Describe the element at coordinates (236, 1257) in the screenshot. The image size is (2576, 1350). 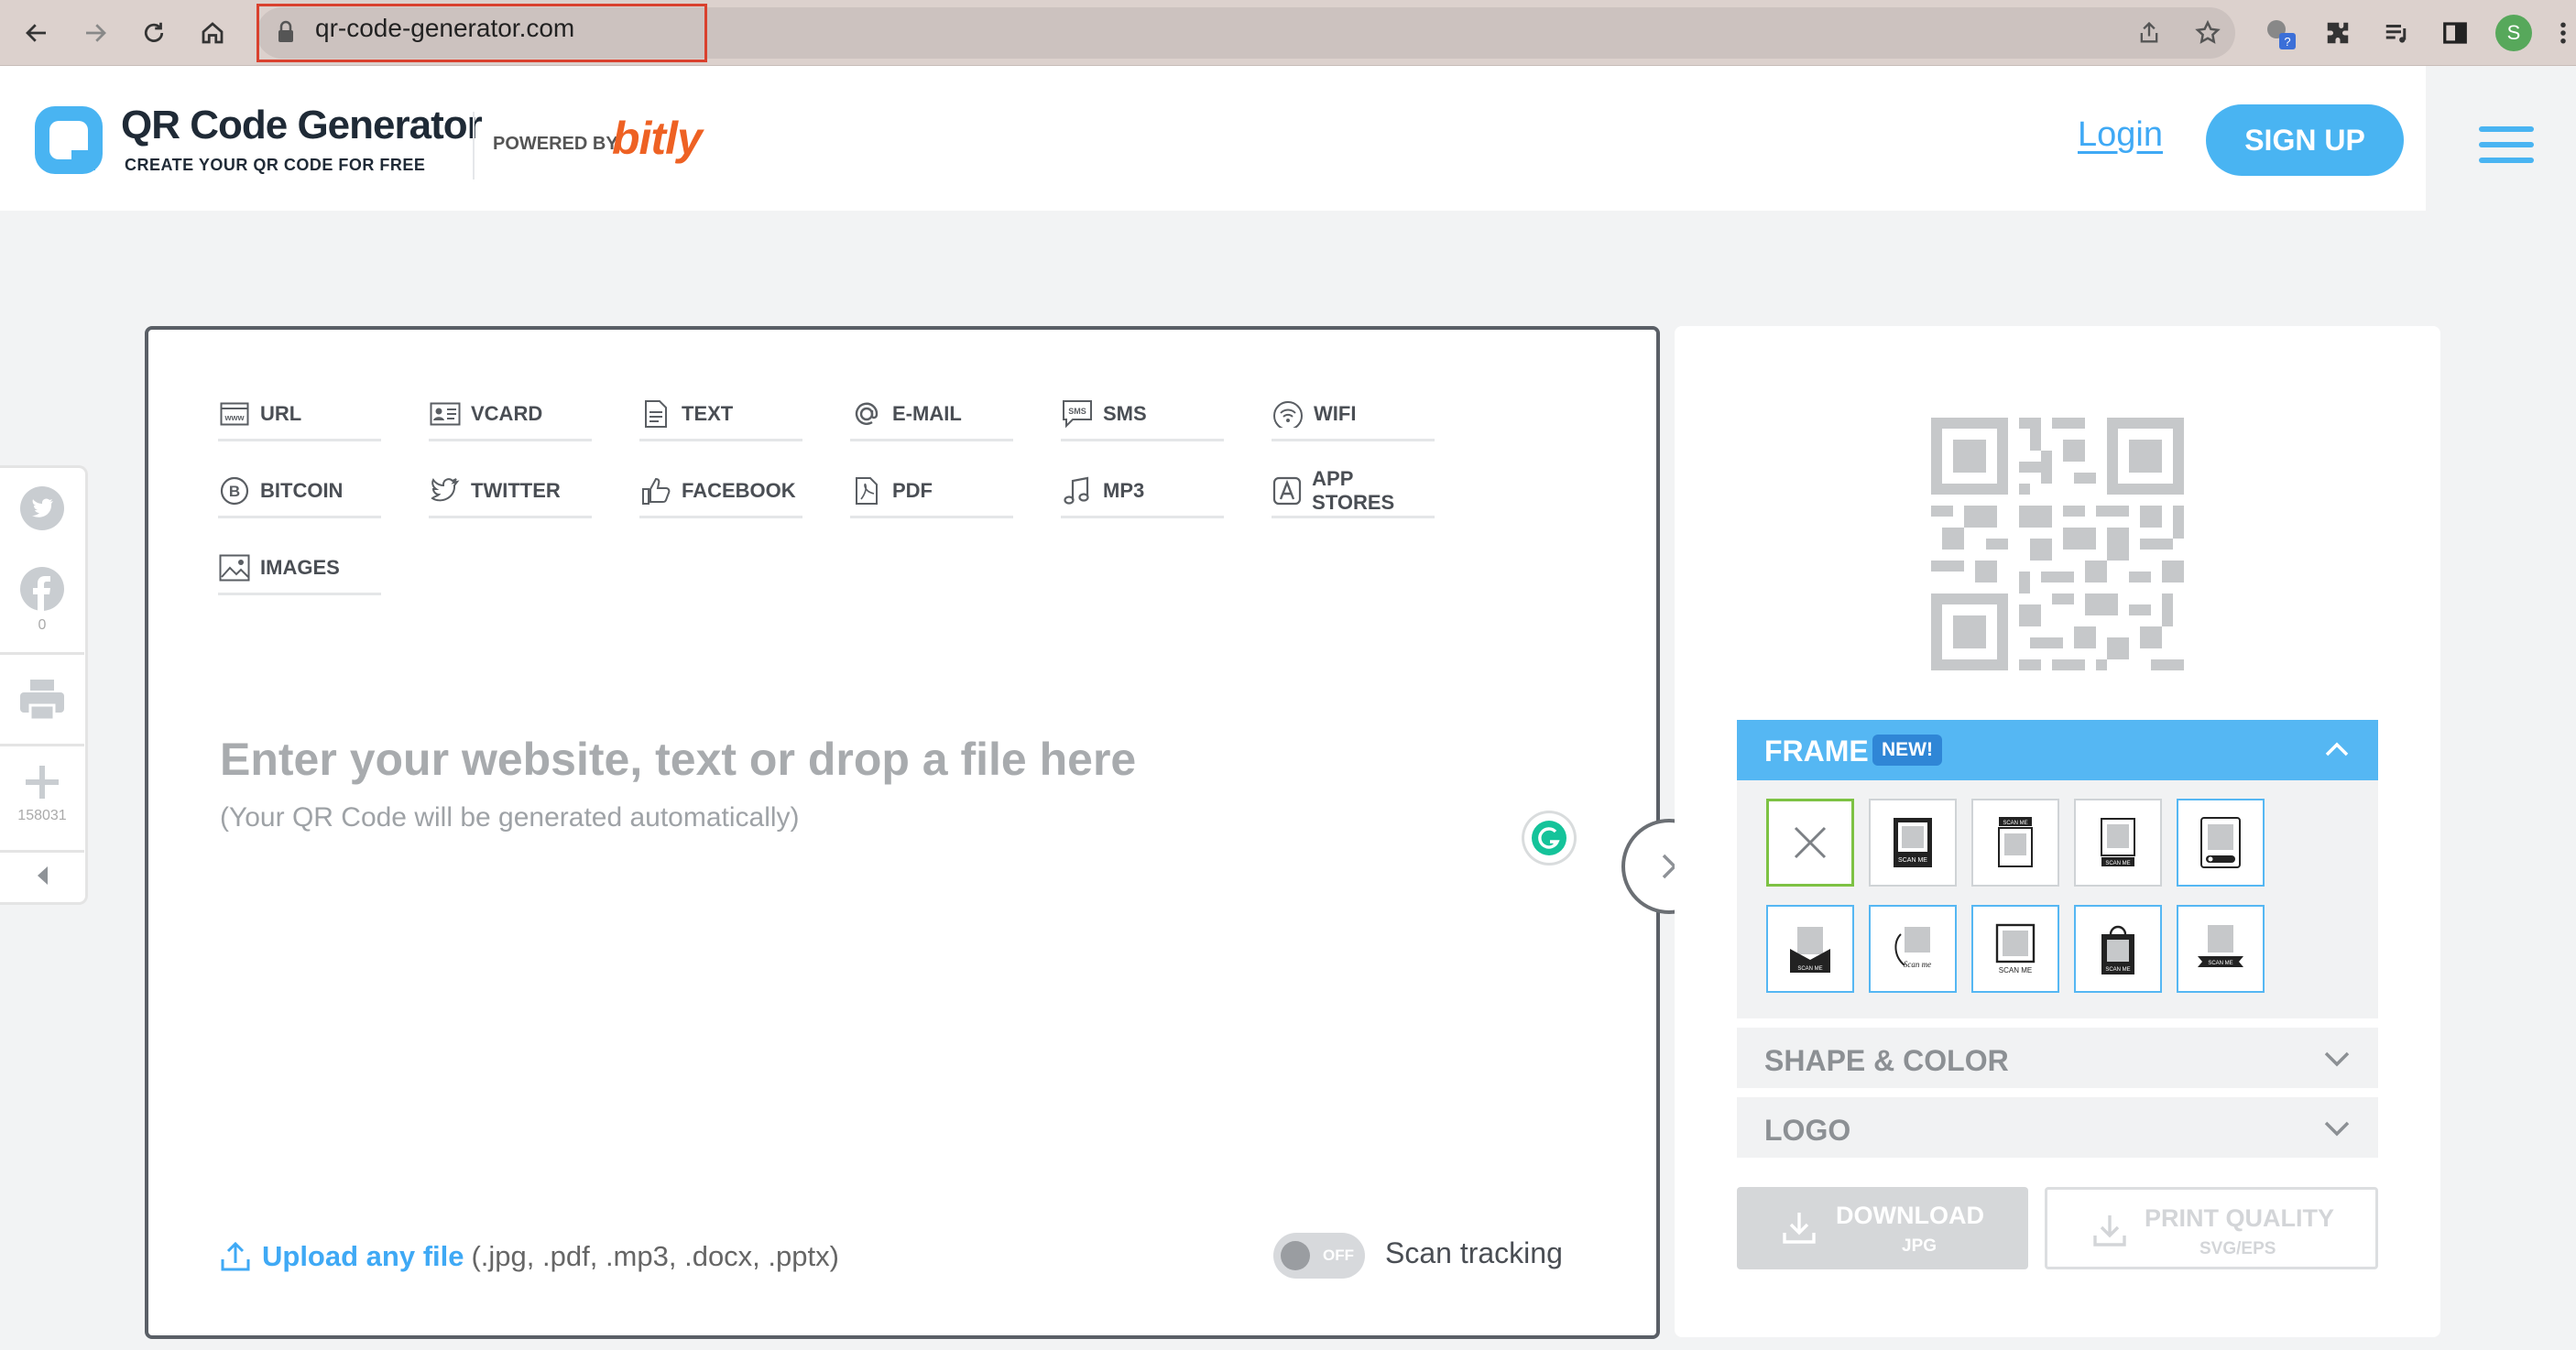
I see `upload-icon` at that location.